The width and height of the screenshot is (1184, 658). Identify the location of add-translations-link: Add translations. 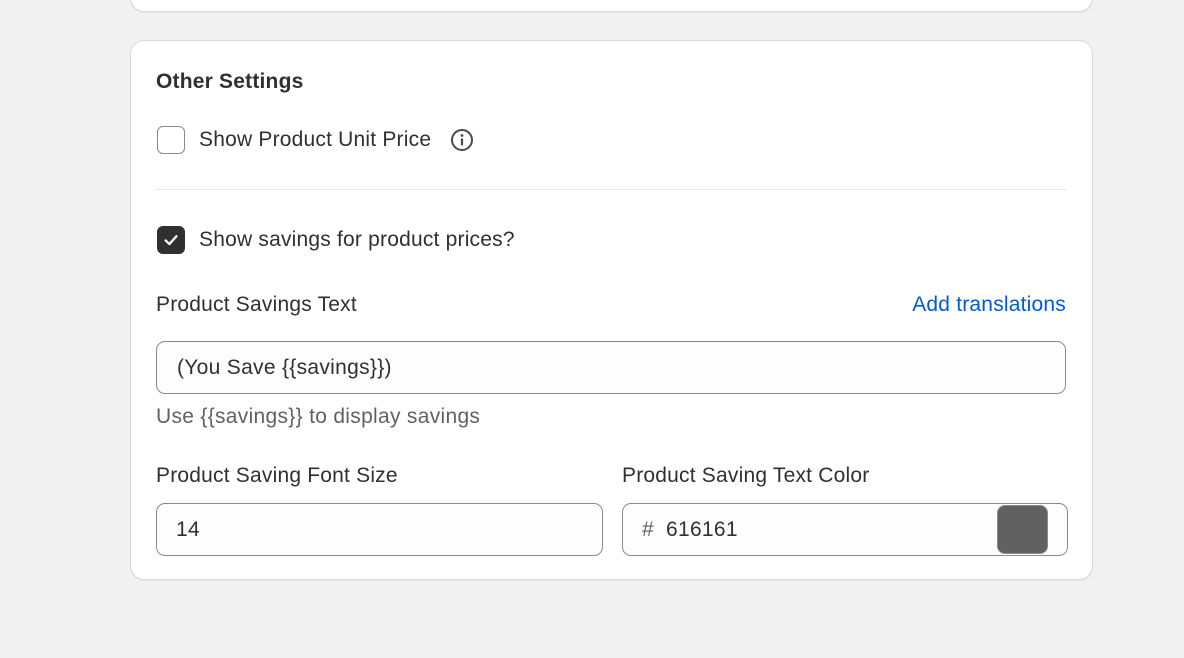
(989, 305).